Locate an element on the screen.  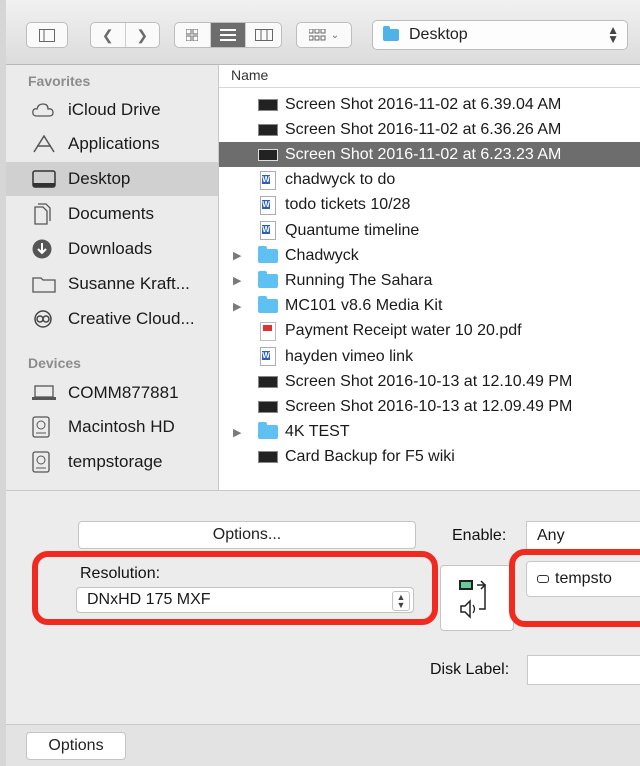
sidebar-item-icloud-drive: iCloud Drive is located at coordinates (112, 110).